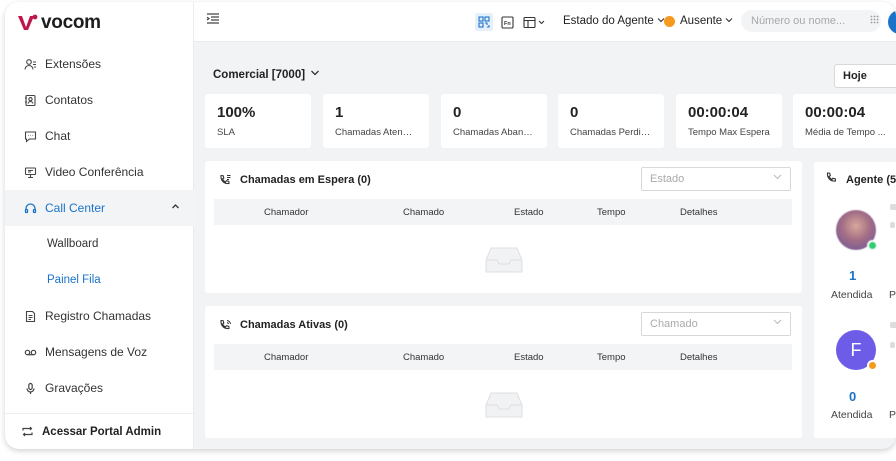  What do you see at coordinates (30, 208) in the screenshot?
I see `headset-icon` at bounding box center [30, 208].